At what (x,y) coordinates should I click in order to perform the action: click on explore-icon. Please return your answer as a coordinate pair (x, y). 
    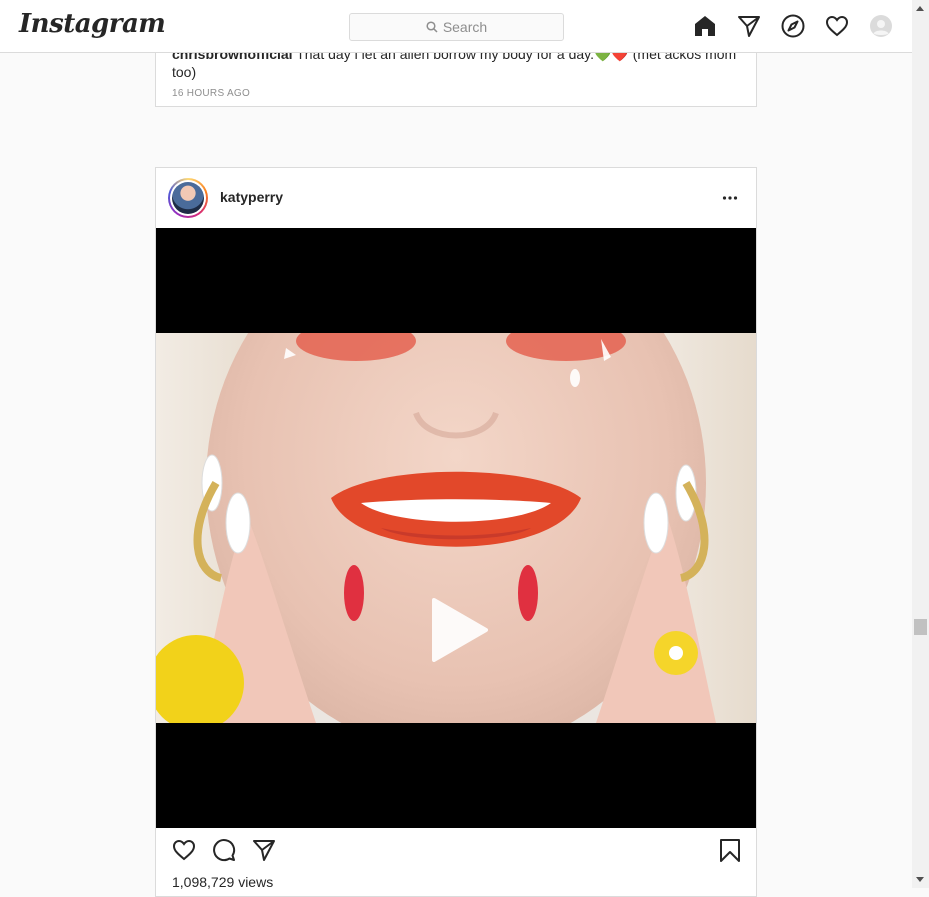
    Looking at the image, I should click on (793, 26).